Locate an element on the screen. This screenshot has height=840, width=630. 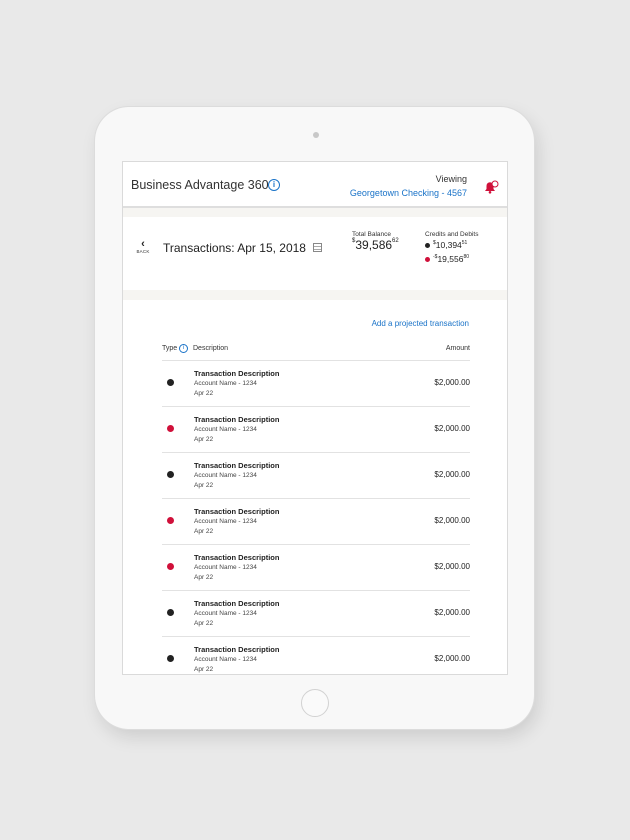
column-type: Type is located at coordinates (170, 348).